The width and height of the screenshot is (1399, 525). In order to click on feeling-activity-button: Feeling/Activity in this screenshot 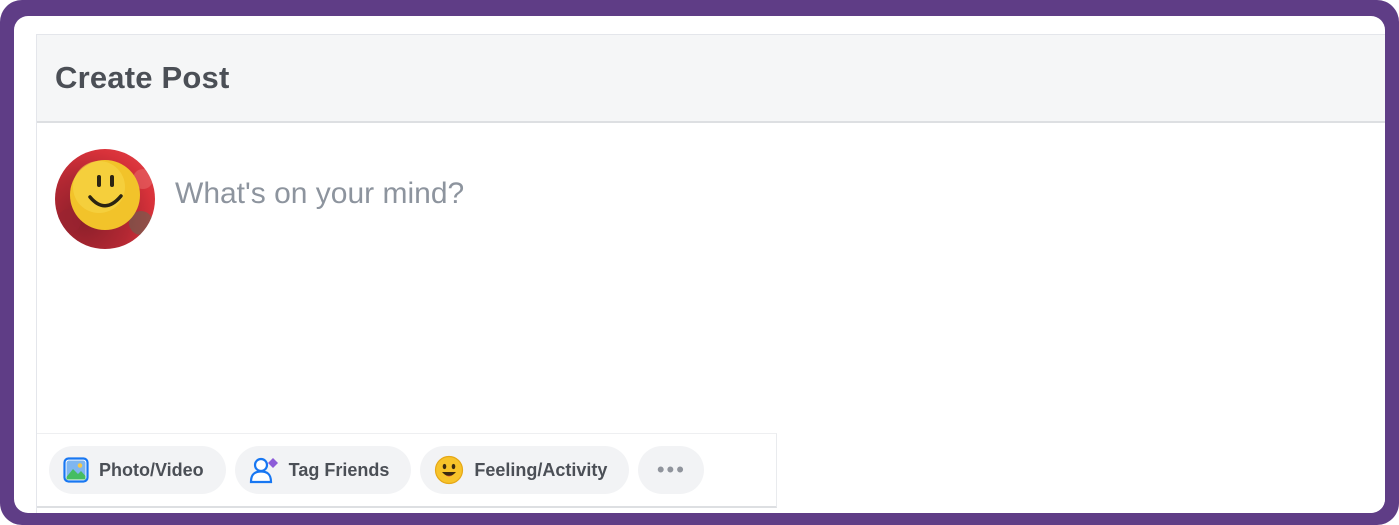, I will do `click(525, 470)`.